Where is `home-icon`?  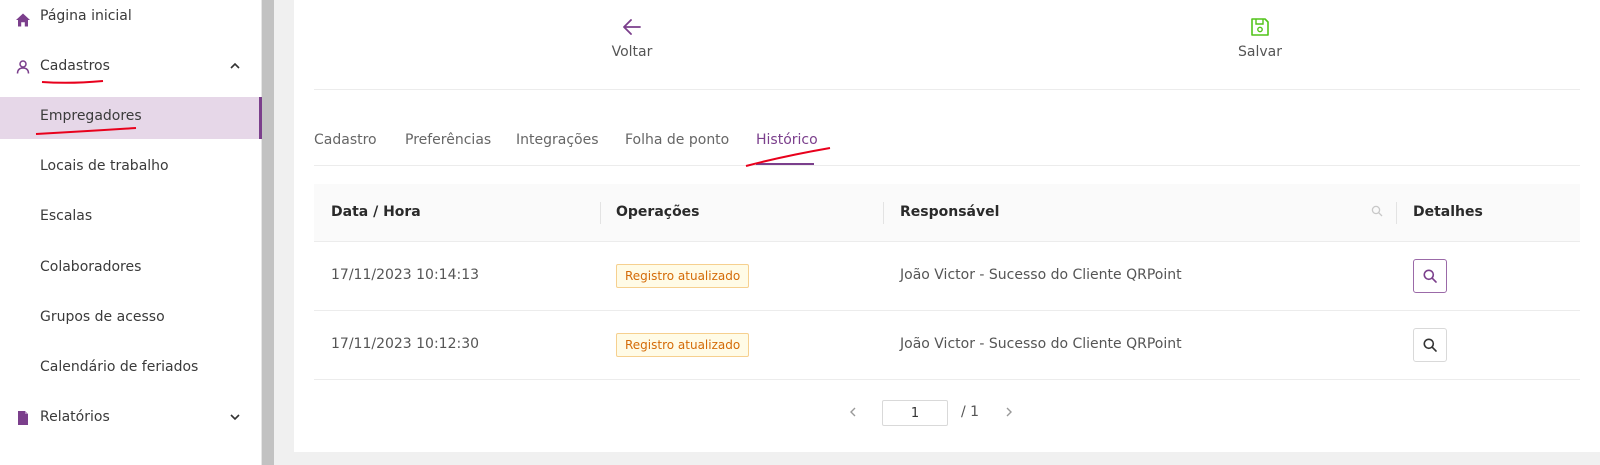
home-icon is located at coordinates (23, 20).